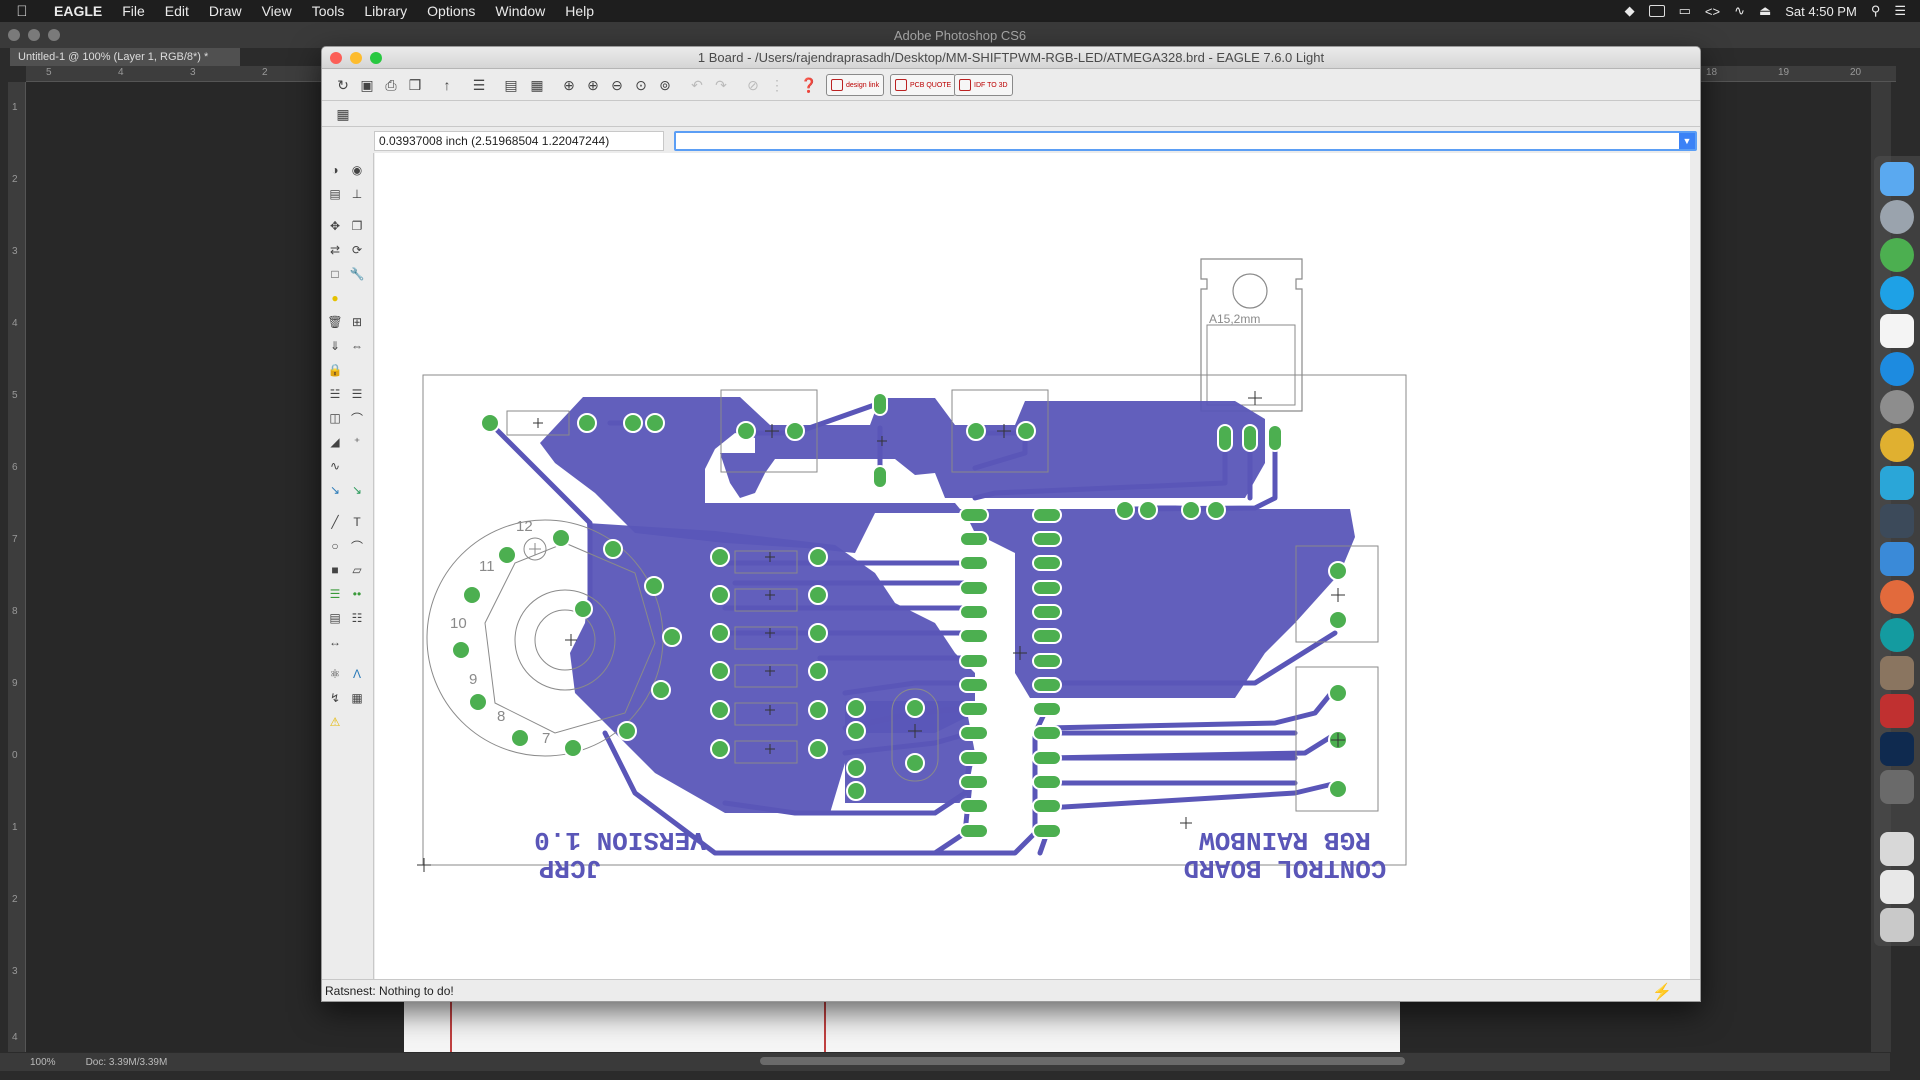  I want to click on lock-icon: 🔒, so click(335, 370).